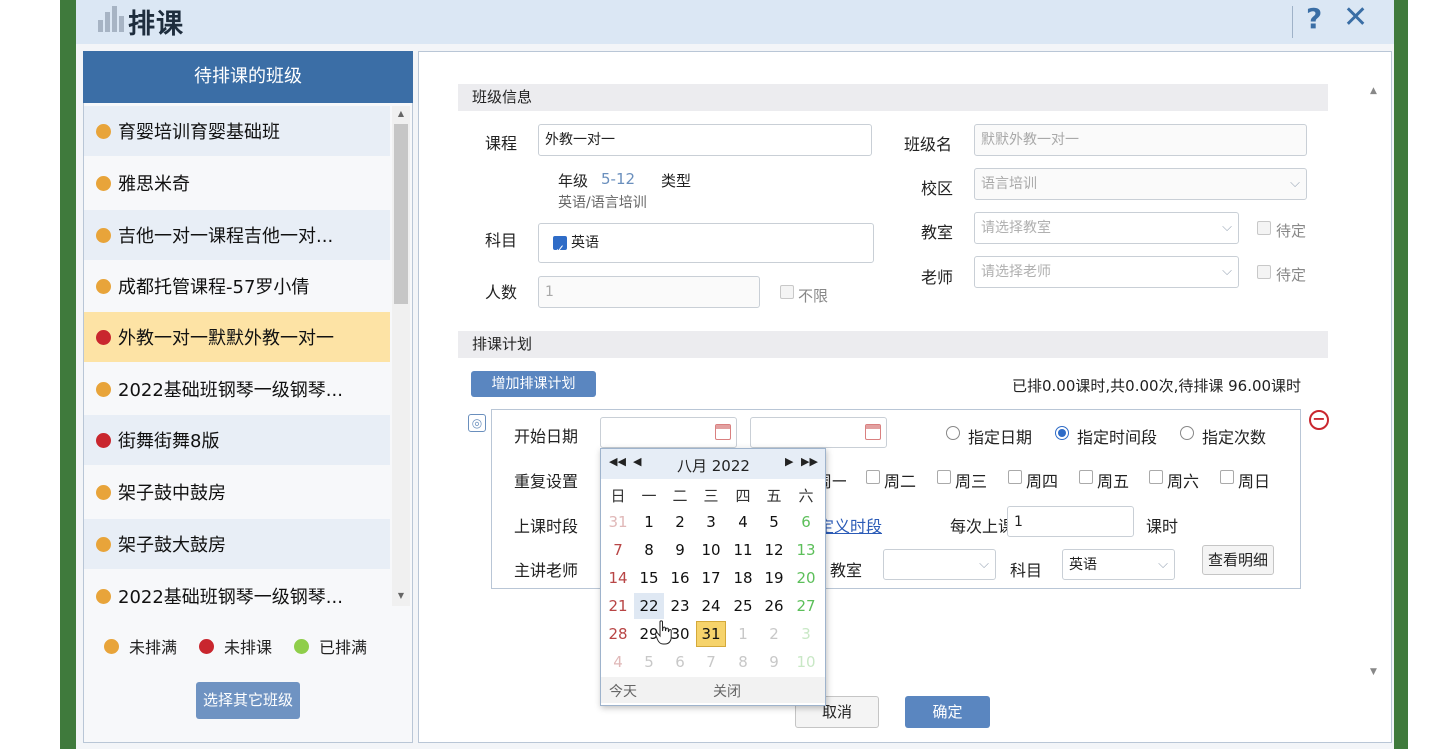  Describe the element at coordinates (1140, 140) in the screenshot. I see `class-name-input: 默默外教一对一` at that location.